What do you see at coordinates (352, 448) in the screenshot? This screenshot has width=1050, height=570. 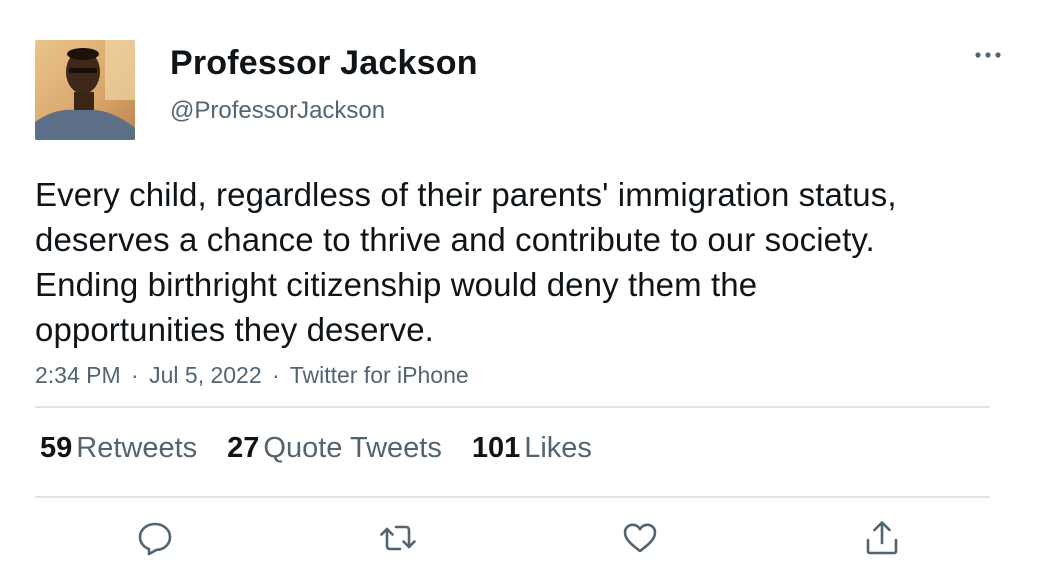 I see `quote-tweets-label: Quote Tweets` at bounding box center [352, 448].